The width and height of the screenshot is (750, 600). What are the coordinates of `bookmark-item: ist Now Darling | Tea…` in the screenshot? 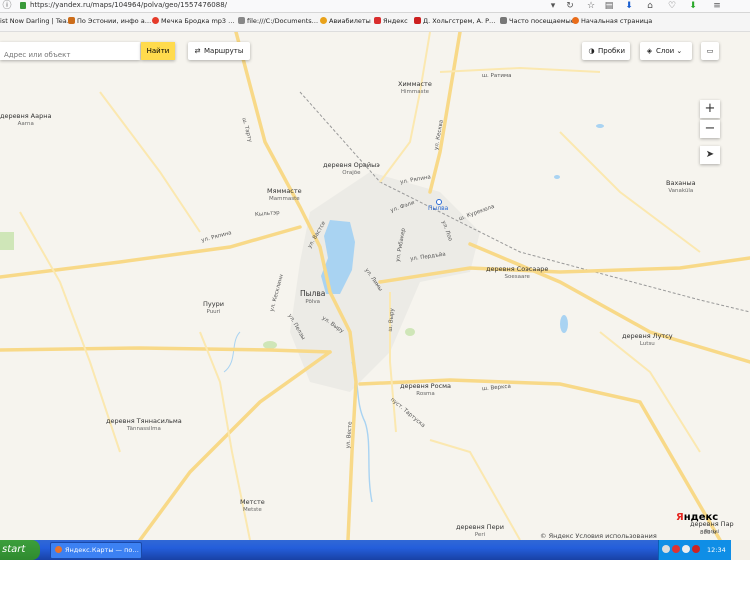 It's located at (36, 21).